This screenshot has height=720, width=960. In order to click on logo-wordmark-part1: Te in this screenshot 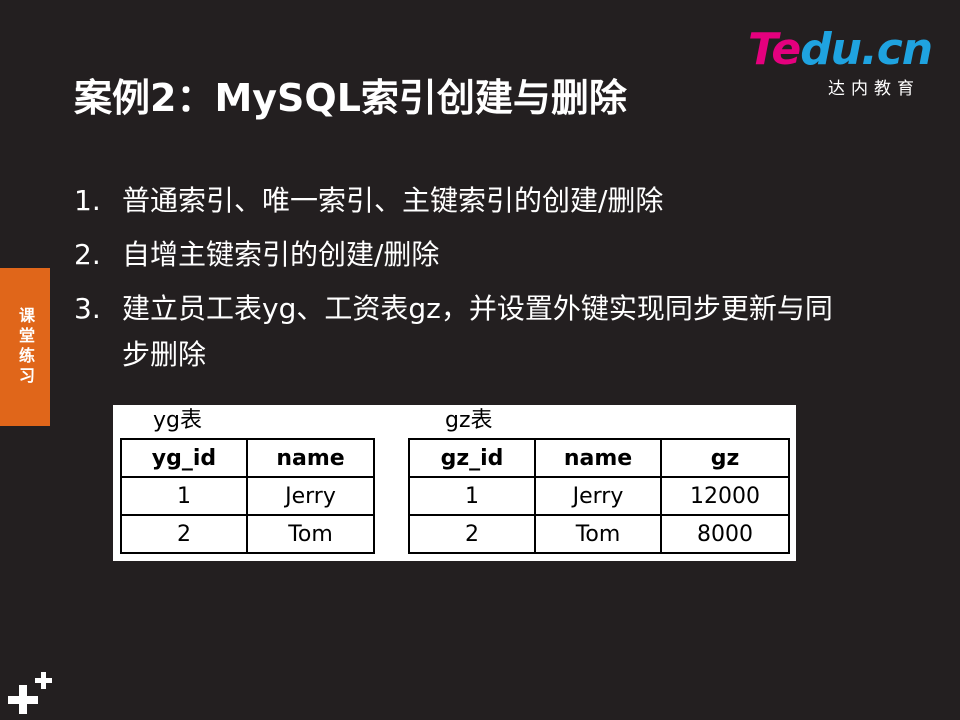, I will do `click(774, 49)`.